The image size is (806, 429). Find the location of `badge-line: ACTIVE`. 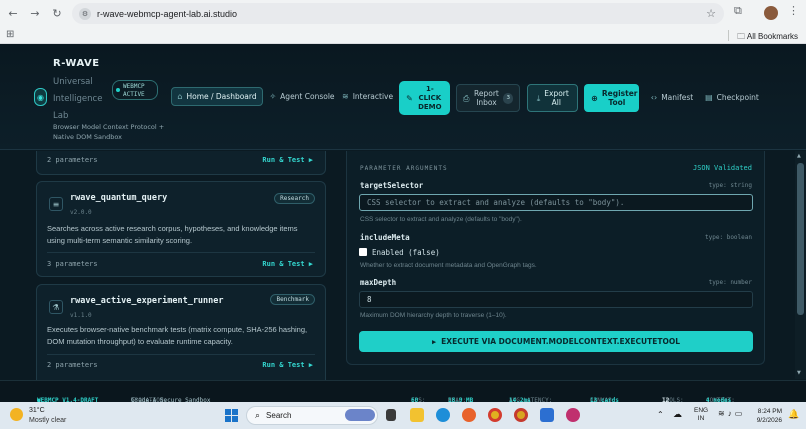

badge-line: ACTIVE is located at coordinates (134, 94).